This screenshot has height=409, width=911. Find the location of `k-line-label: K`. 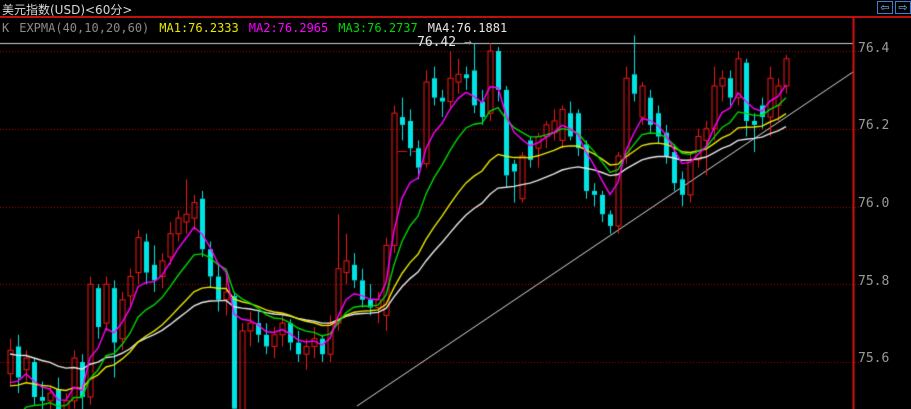

k-line-label: K is located at coordinates (6, 28).